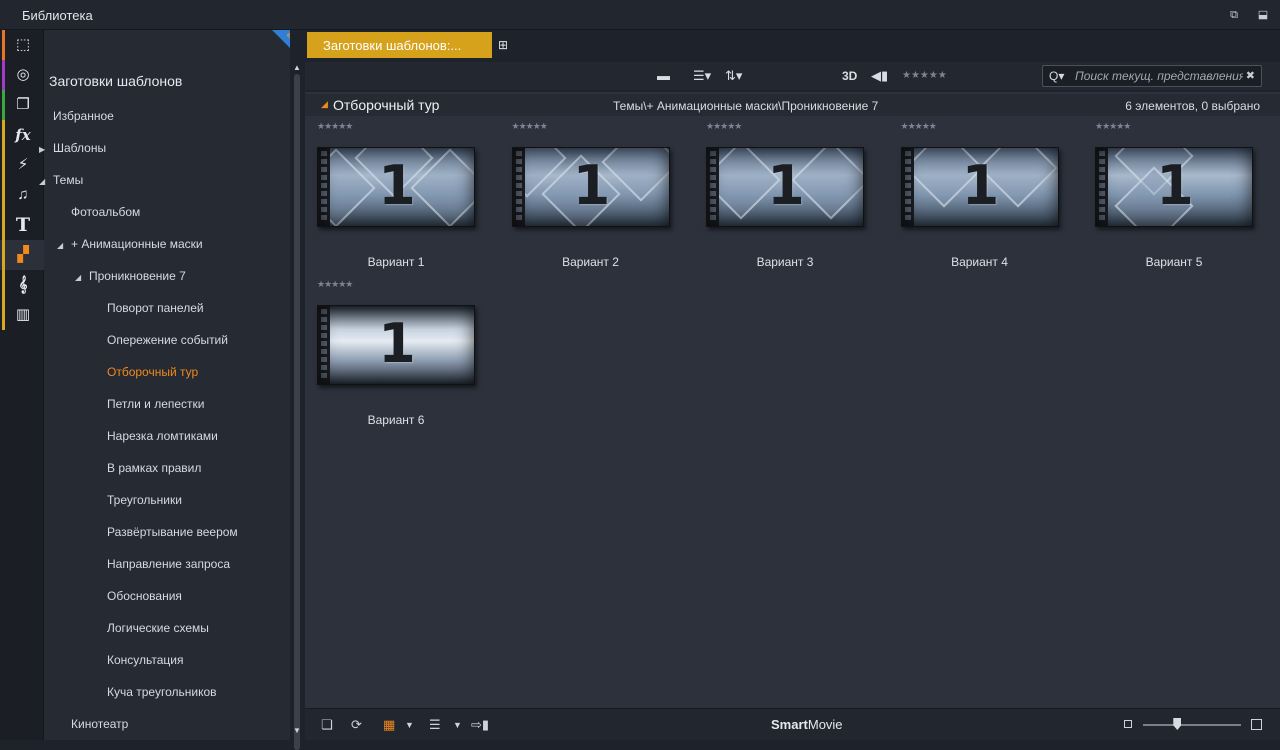  Describe the element at coordinates (663, 75) in the screenshot. I see `folder-icon: ▬` at that location.